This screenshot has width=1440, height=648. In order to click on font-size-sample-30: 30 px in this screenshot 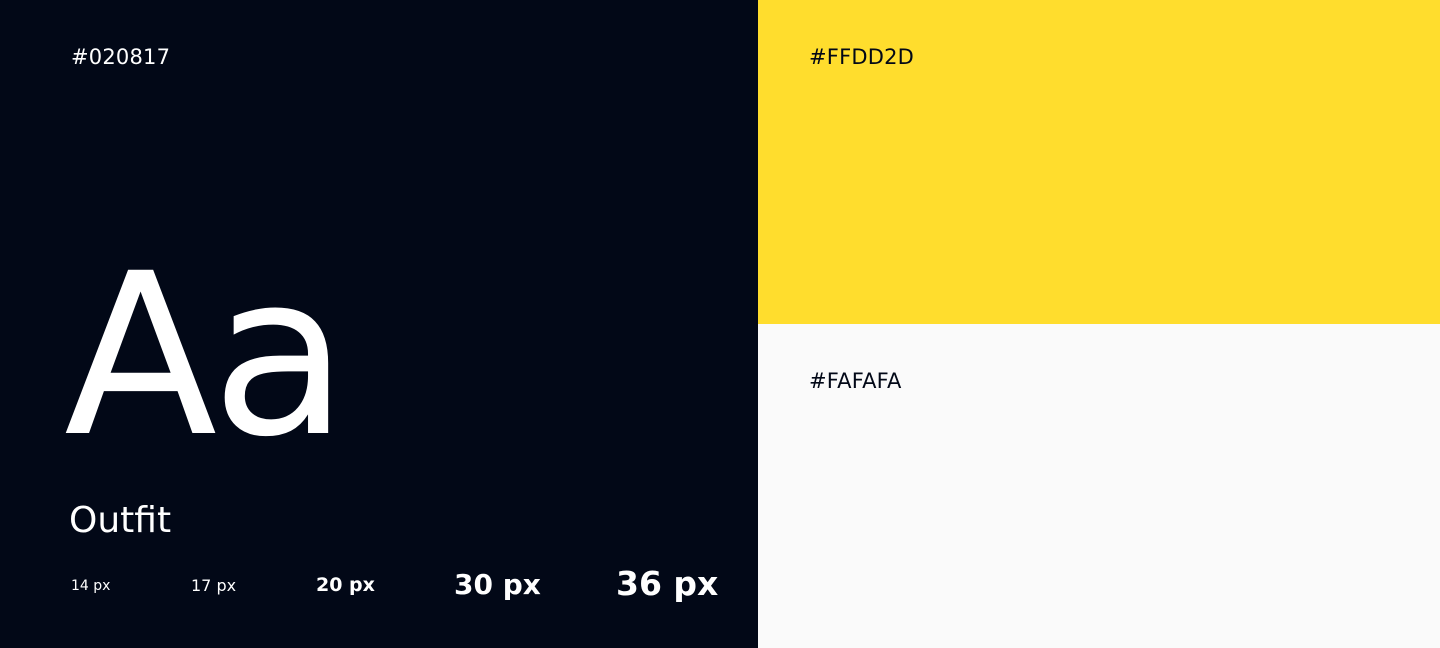, I will do `click(497, 584)`.